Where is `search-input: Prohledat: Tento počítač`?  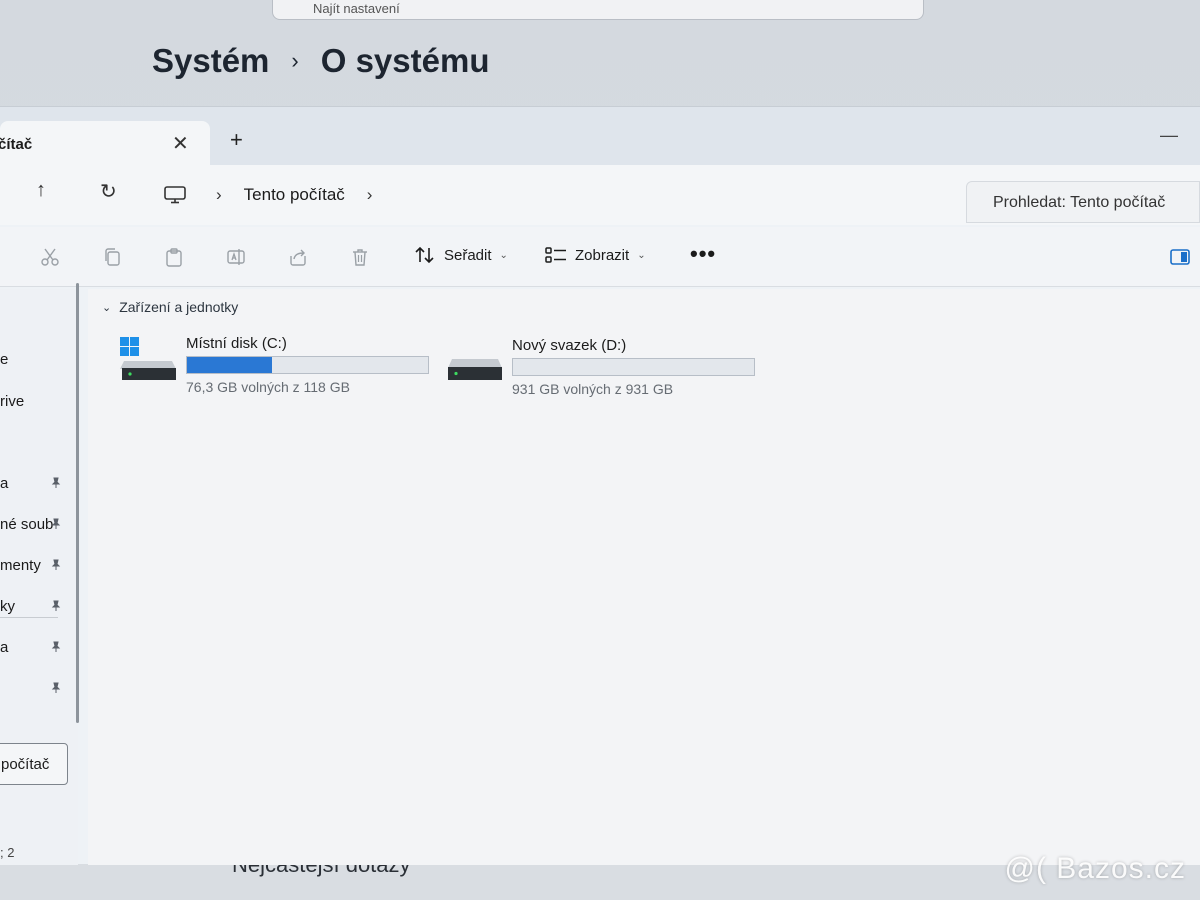 search-input: Prohledat: Tento počítač is located at coordinates (1083, 202).